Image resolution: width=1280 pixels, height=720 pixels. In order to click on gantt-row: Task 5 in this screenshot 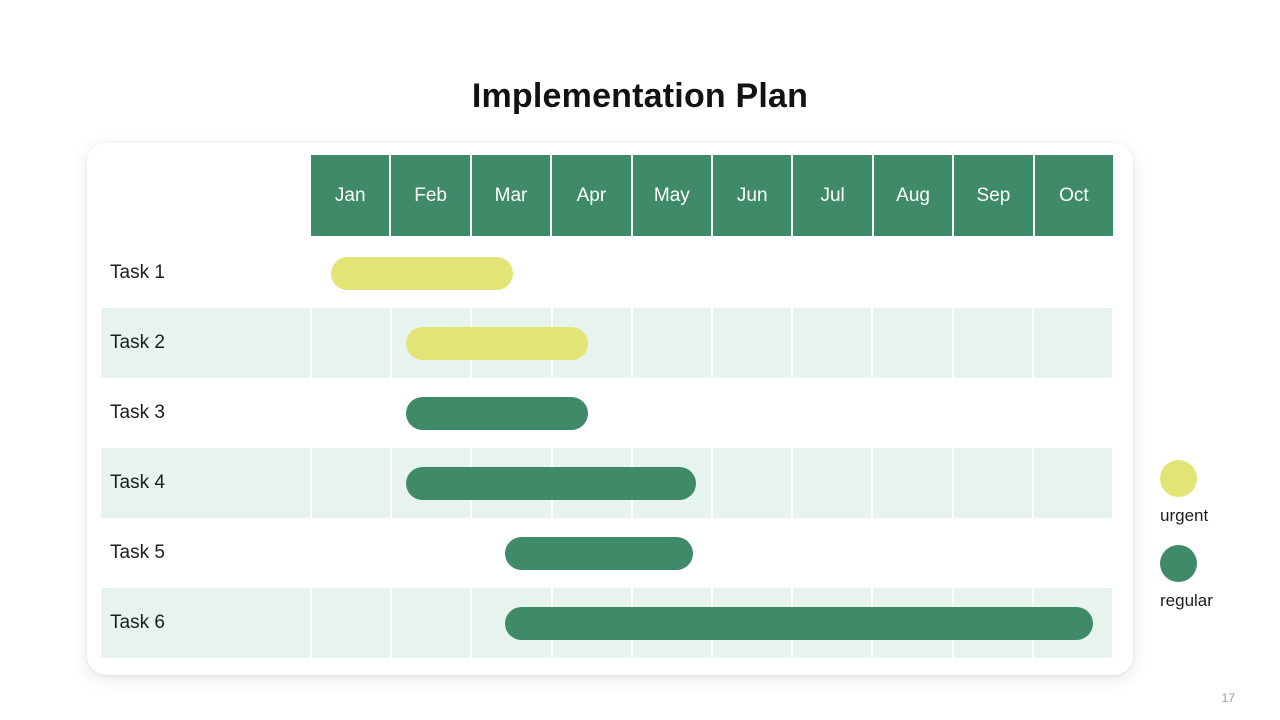, I will do `click(600, 553)`.